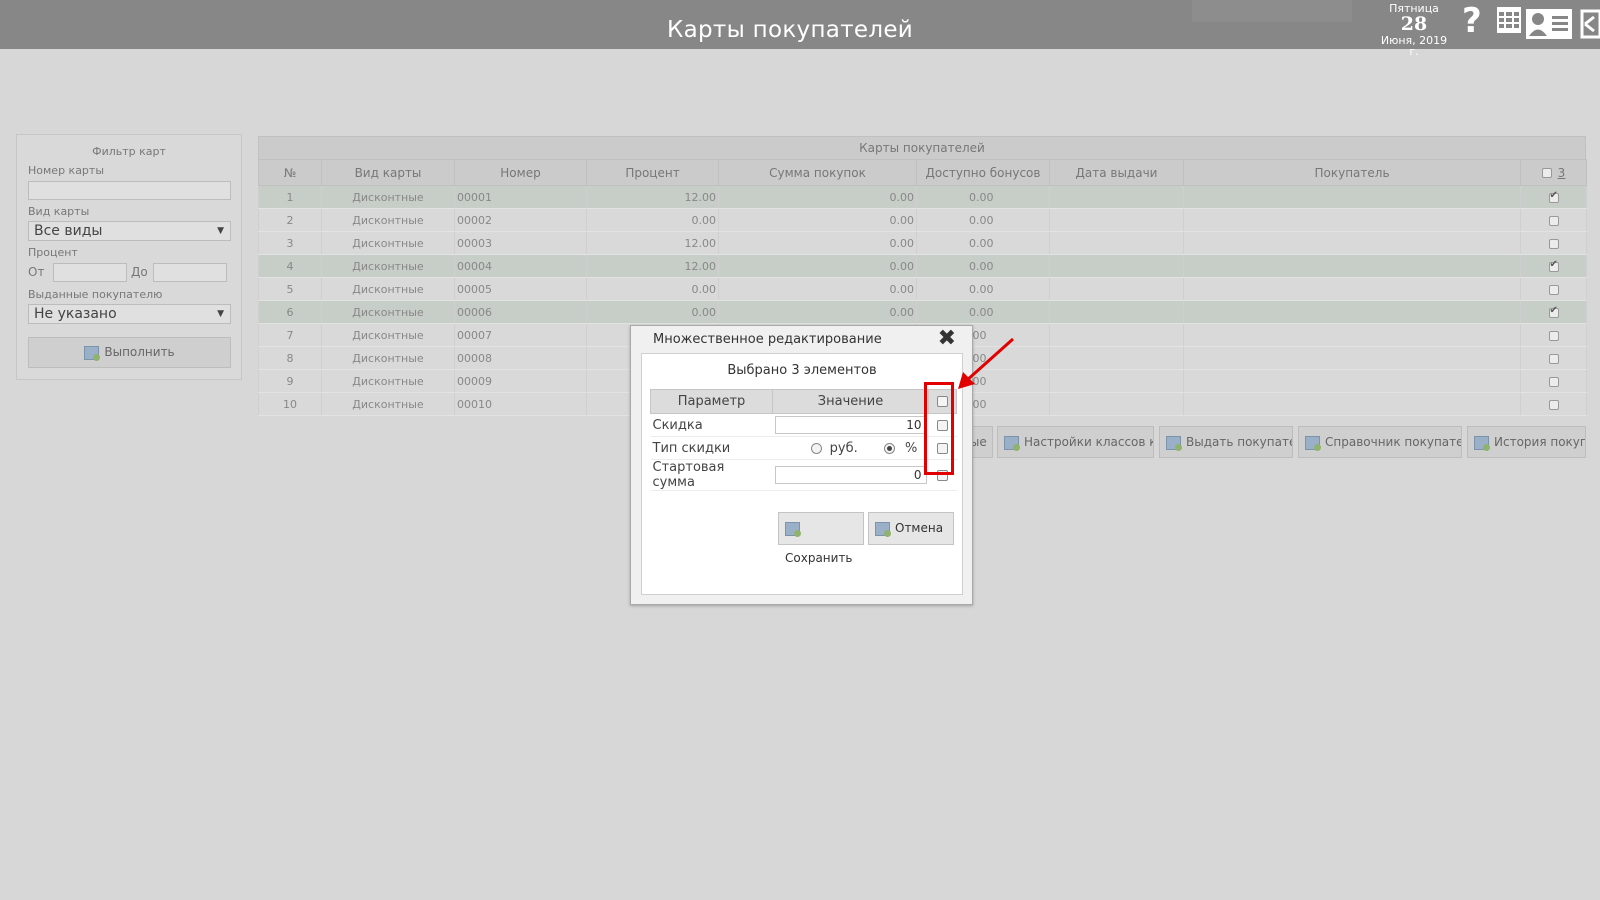 The image size is (1600, 900). I want to click on issue-to-buyer-button: Выдать покупателю, so click(1226, 442).